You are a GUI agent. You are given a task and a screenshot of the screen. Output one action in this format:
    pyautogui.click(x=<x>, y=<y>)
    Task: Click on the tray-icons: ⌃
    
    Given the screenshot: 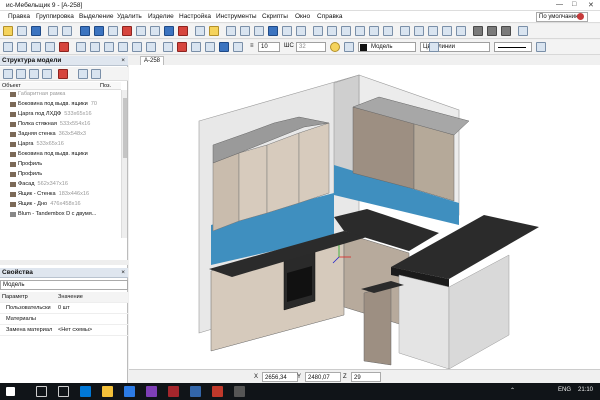 What is the action you would take?
    pyautogui.click(x=512, y=390)
    